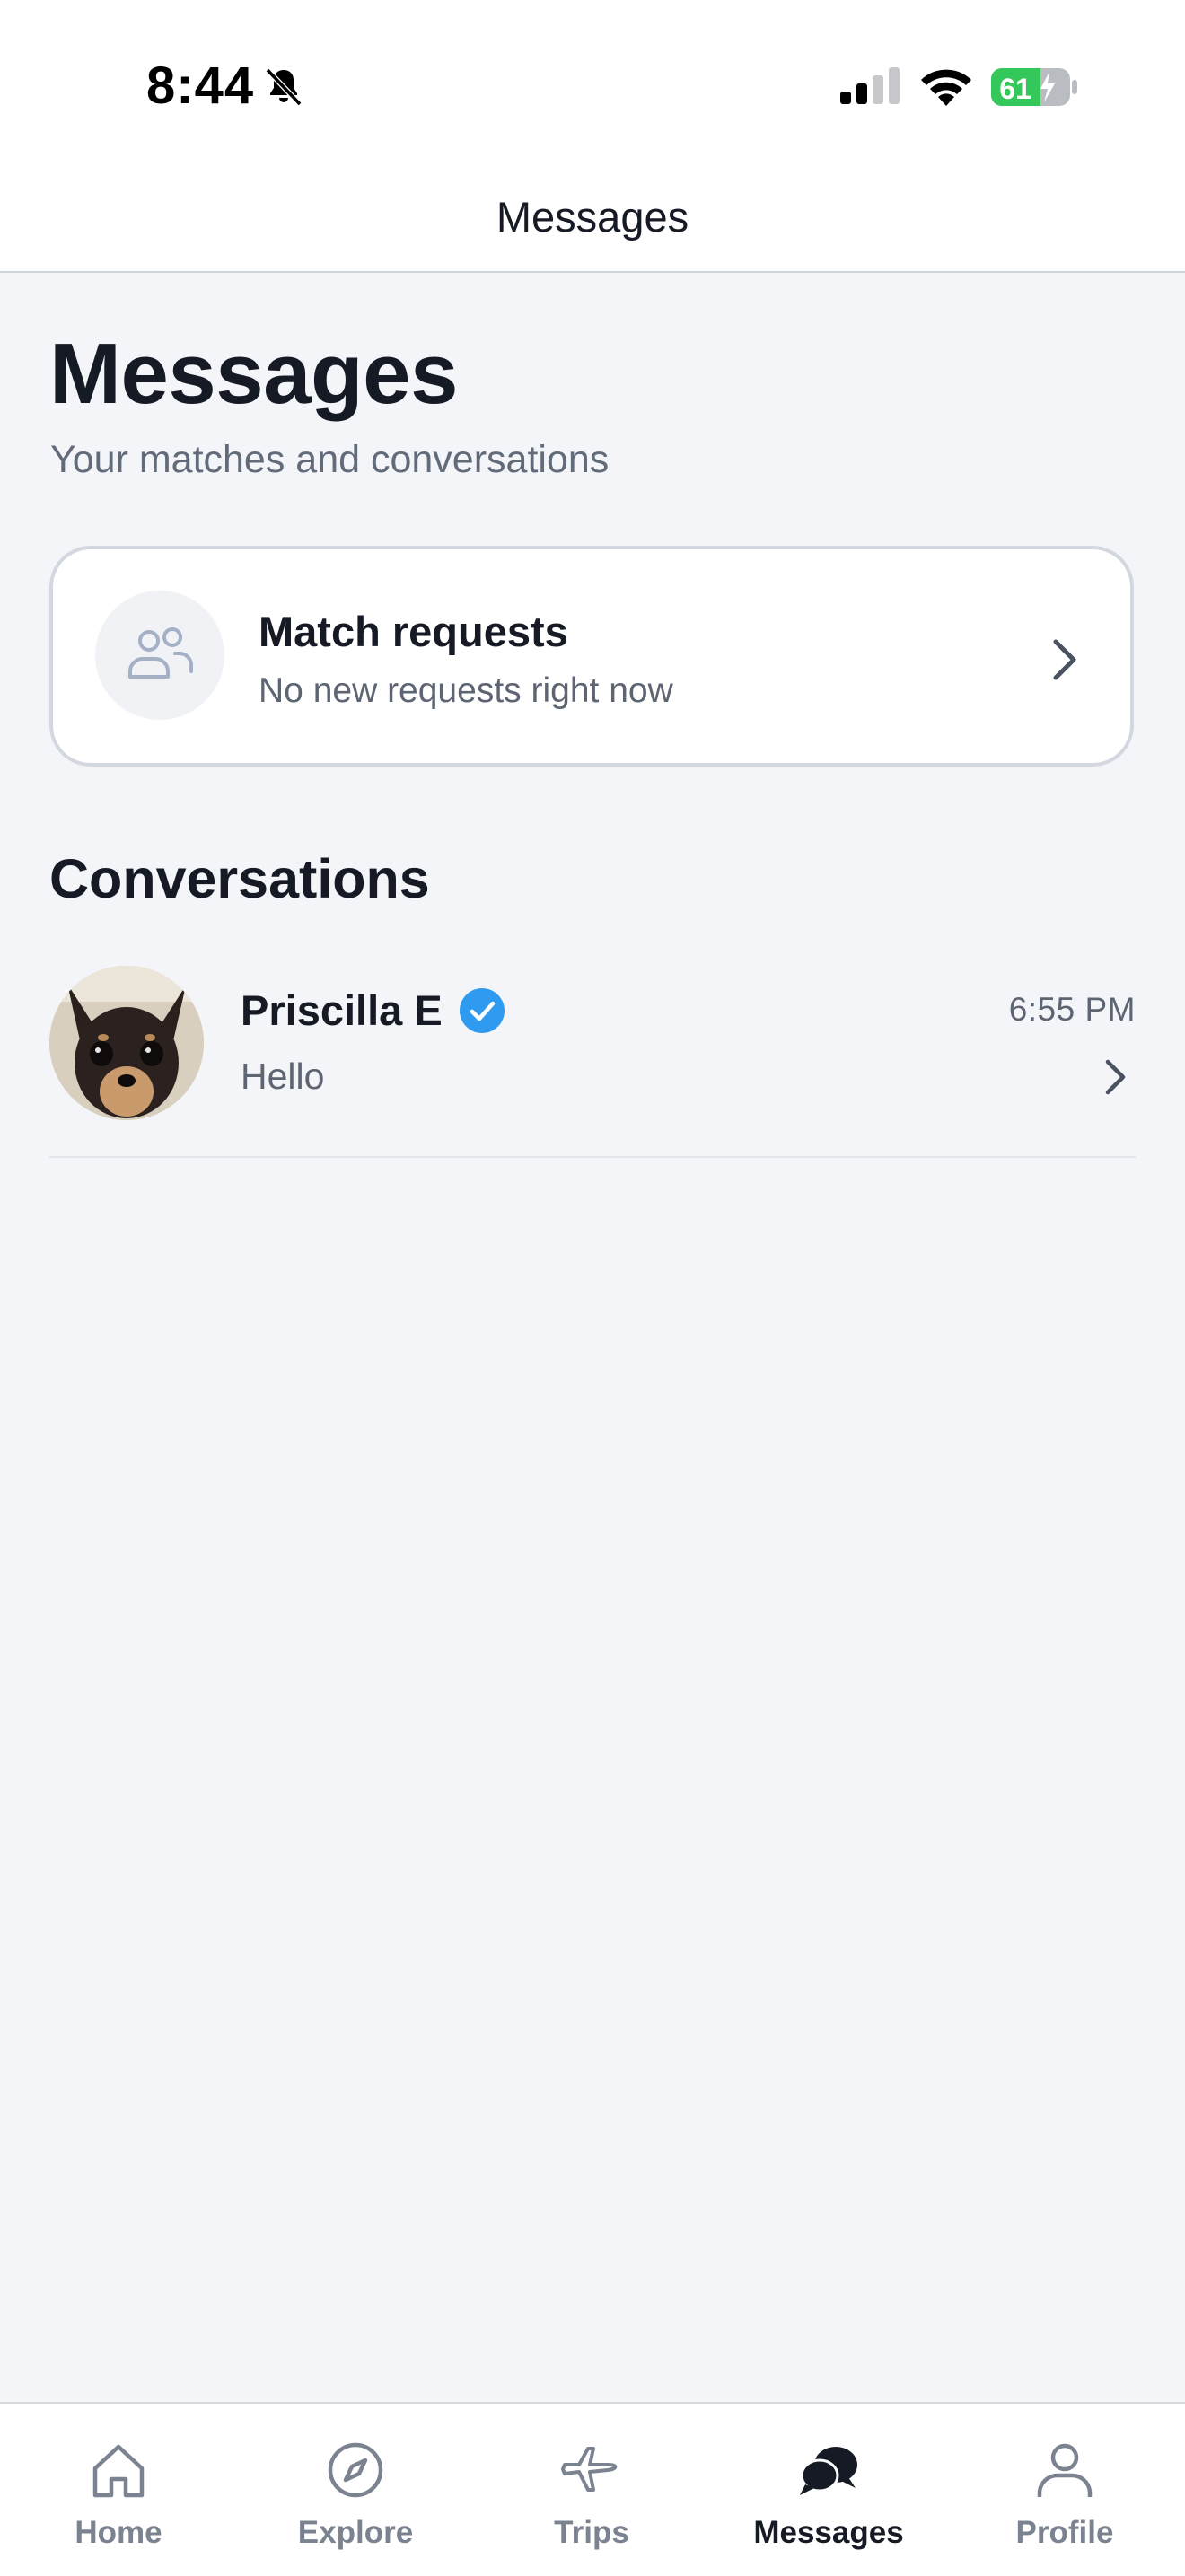  What do you see at coordinates (828, 2532) in the screenshot?
I see `tab-label-messages: Messages` at bounding box center [828, 2532].